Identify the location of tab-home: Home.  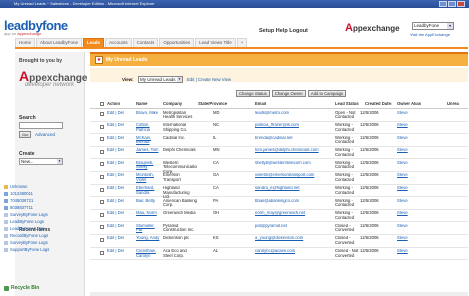
(25, 42).